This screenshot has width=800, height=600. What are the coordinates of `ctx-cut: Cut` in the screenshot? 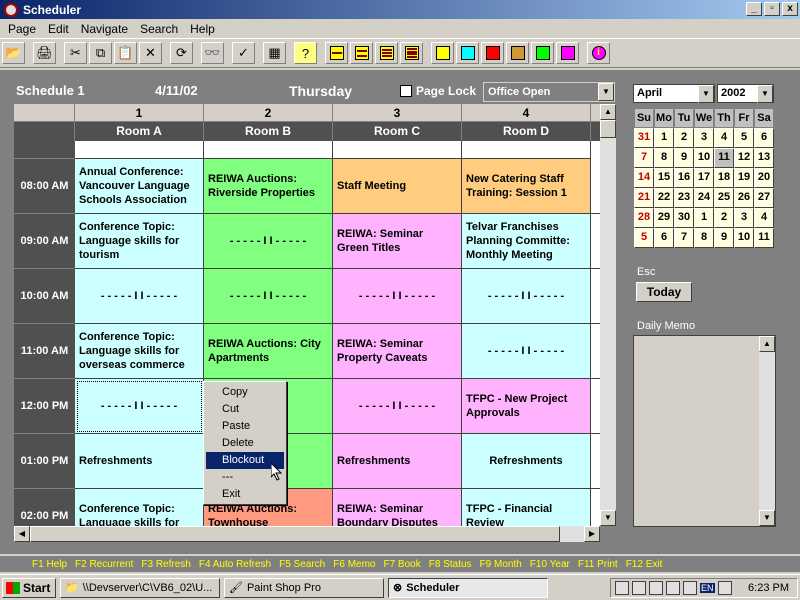 It's located at (245, 409).